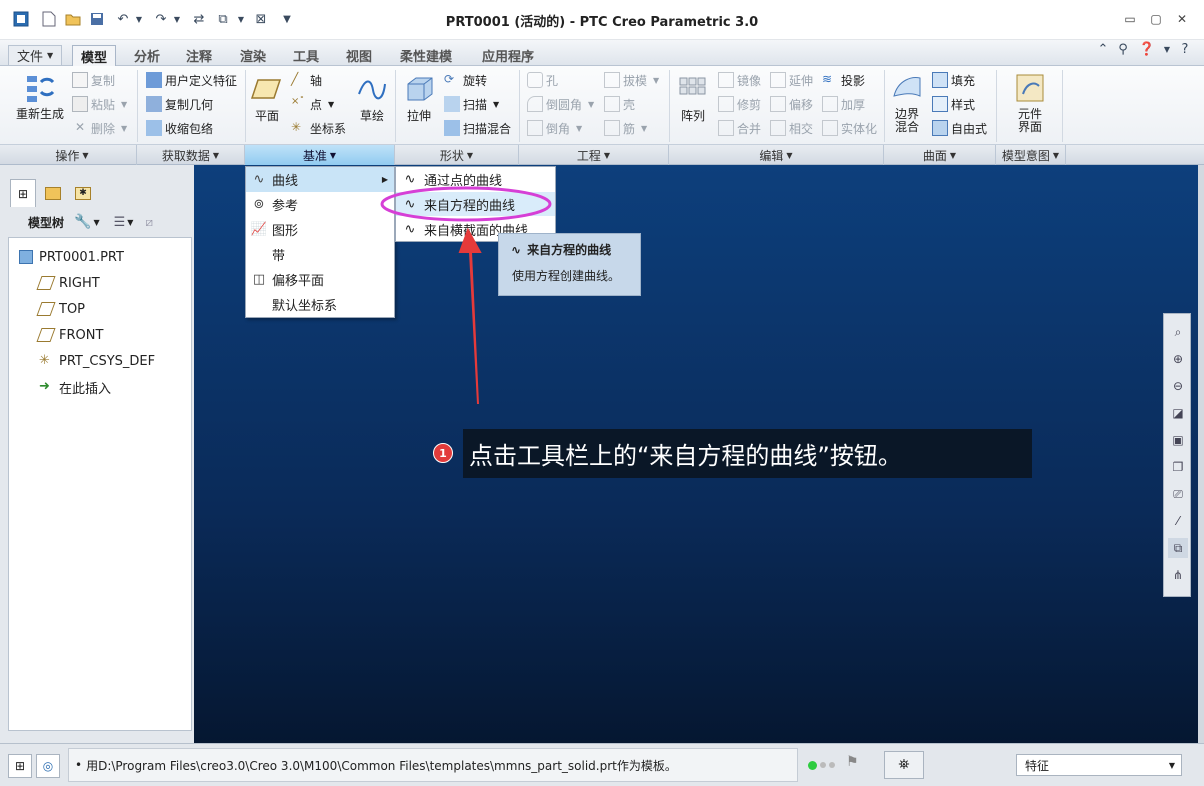 This screenshot has width=1204, height=786. I want to click on zoom-out-icon: ⊖, so click(1178, 386).